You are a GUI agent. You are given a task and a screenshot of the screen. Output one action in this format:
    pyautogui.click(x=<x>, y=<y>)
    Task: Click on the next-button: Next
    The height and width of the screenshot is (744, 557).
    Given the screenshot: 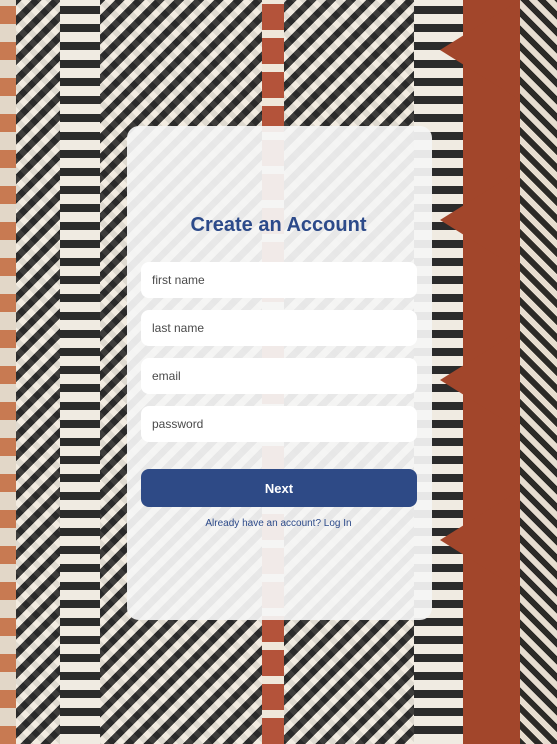 What is the action you would take?
    pyautogui.click(x=279, y=488)
    